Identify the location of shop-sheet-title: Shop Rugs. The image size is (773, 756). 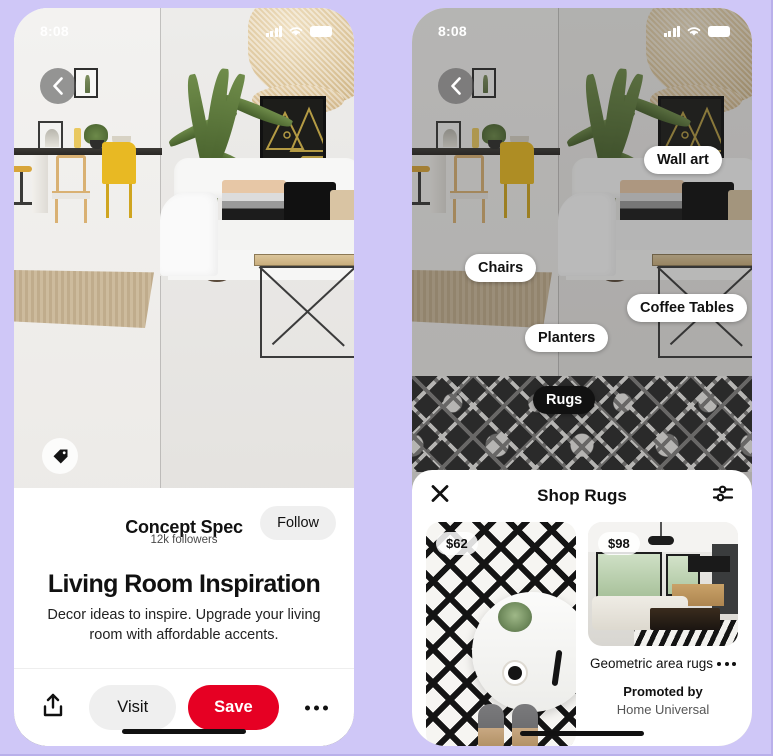
(582, 495).